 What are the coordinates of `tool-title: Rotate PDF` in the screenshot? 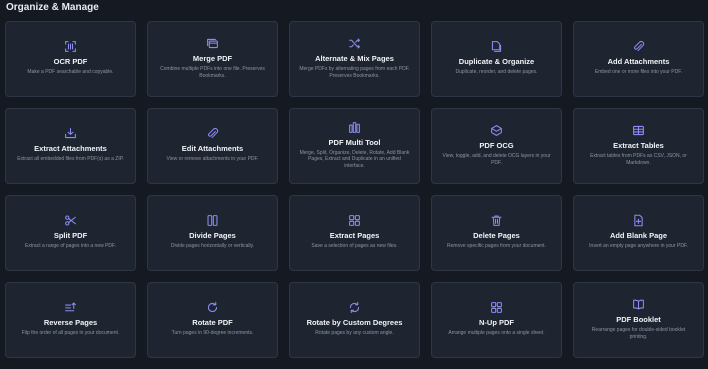 It's located at (212, 323).